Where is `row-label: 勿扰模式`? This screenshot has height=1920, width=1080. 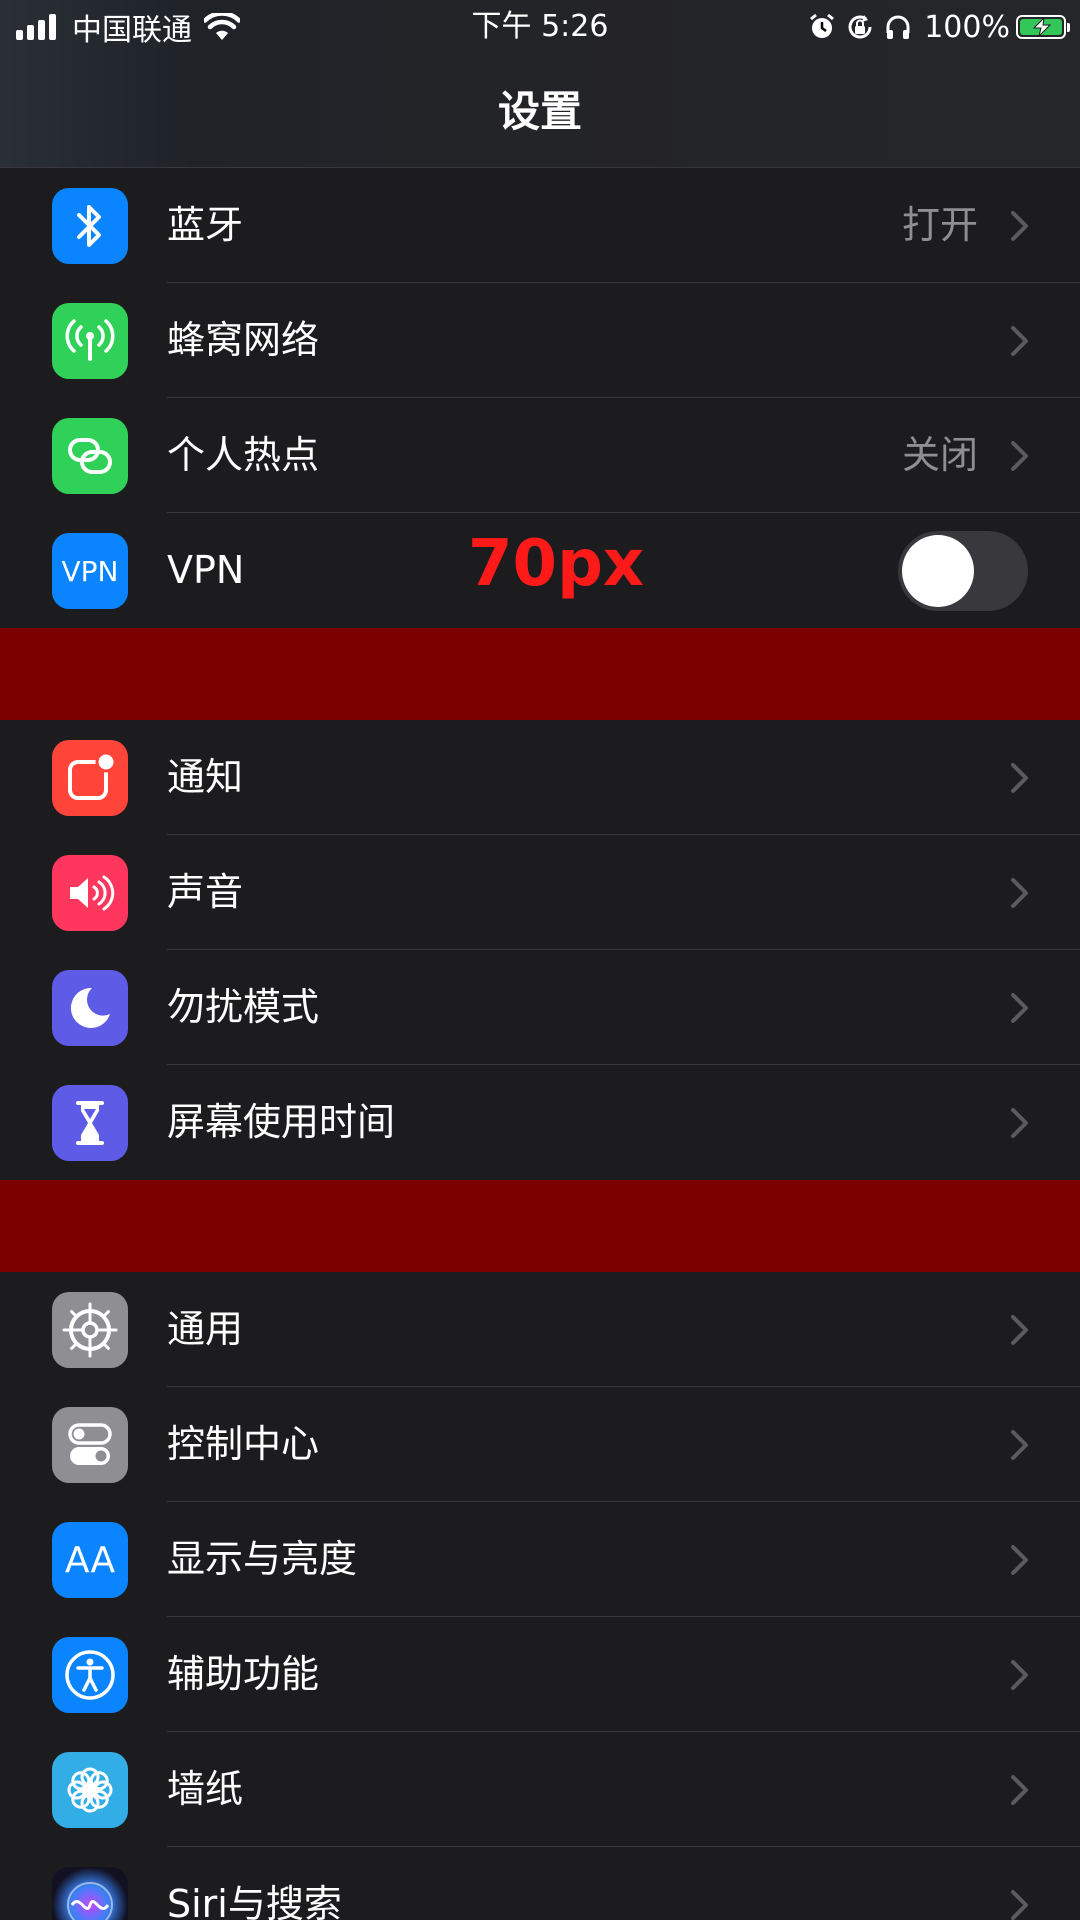 row-label: 勿扰模式 is located at coordinates (243, 1007).